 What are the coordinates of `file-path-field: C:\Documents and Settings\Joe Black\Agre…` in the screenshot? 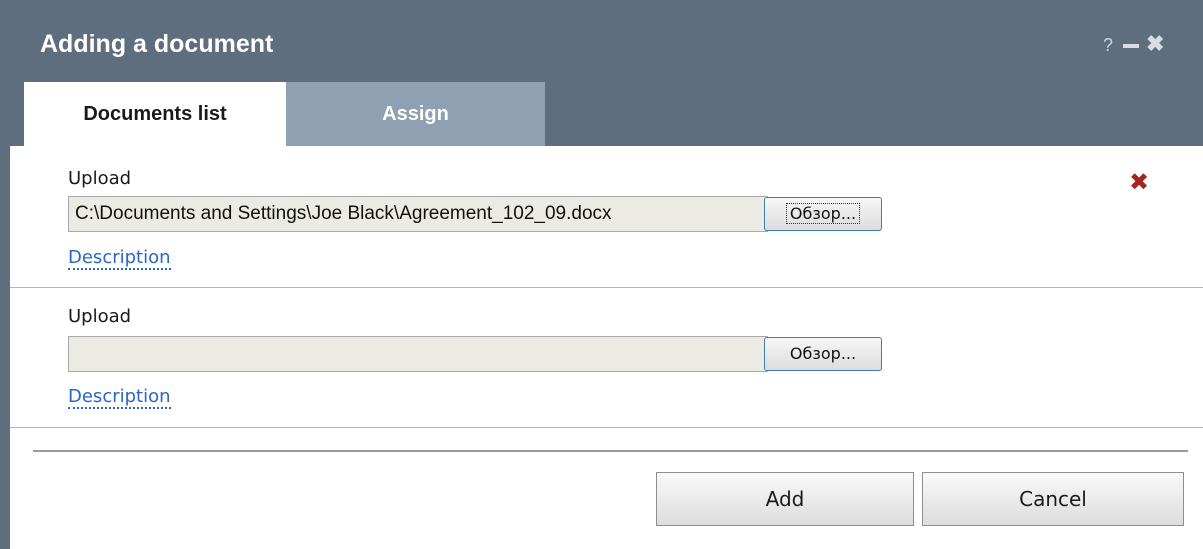 It's located at (418, 214).